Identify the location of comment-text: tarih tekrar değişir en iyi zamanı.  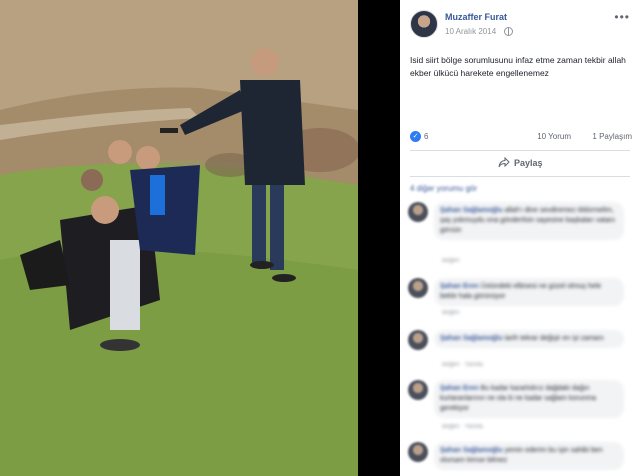
(554, 338).